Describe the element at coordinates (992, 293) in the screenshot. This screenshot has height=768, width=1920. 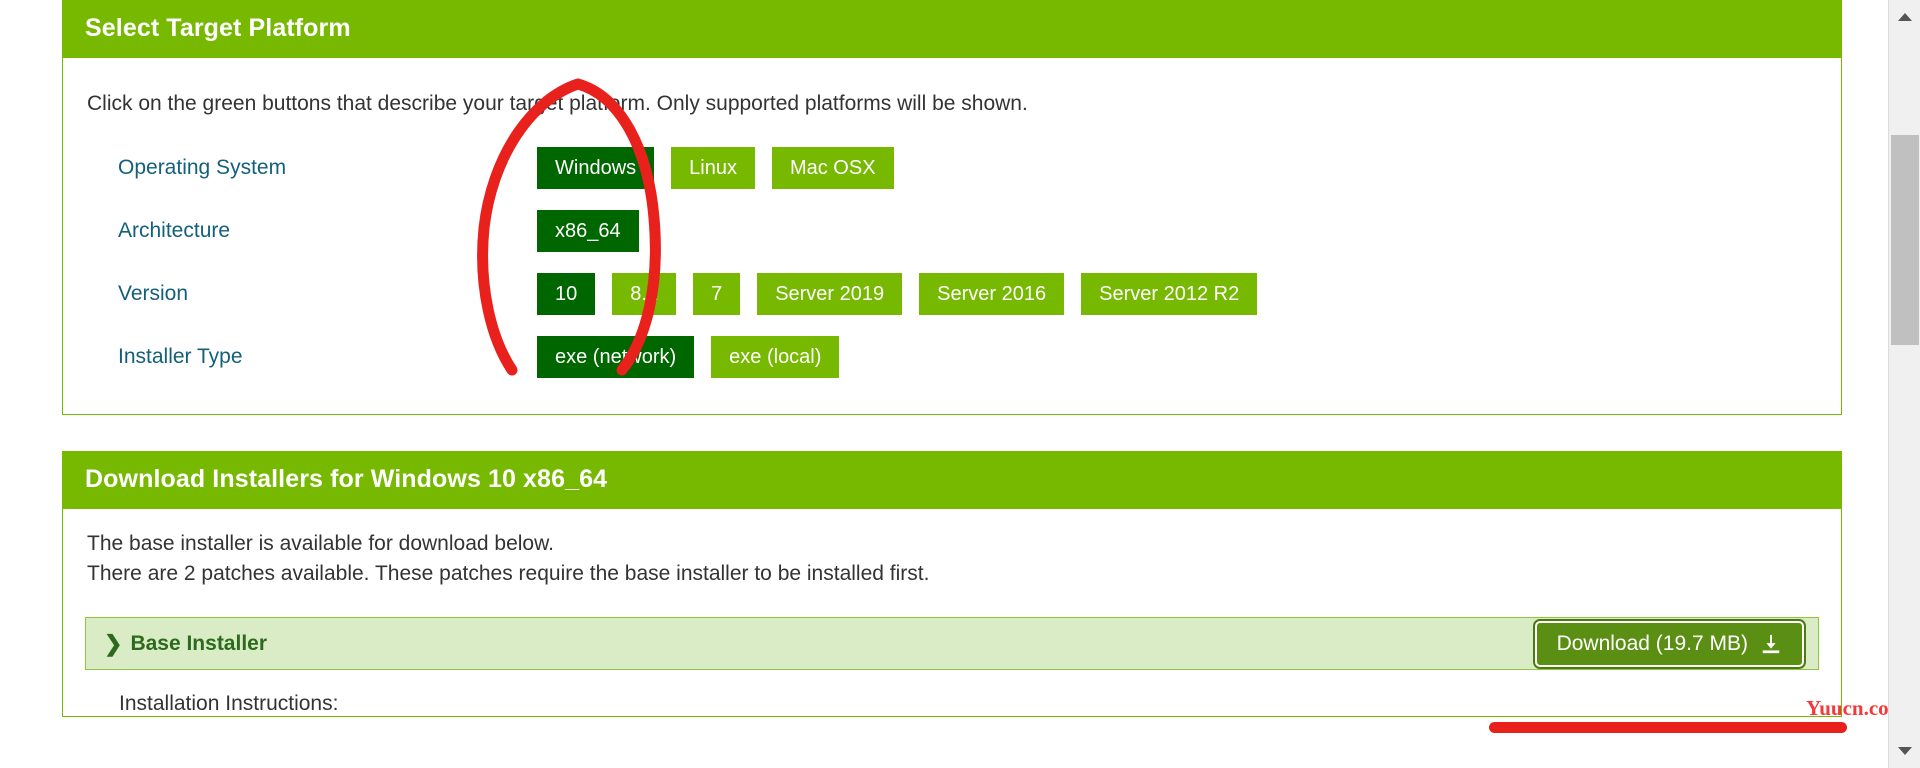
I see `option-button-server-2016: Server 2016` at that location.